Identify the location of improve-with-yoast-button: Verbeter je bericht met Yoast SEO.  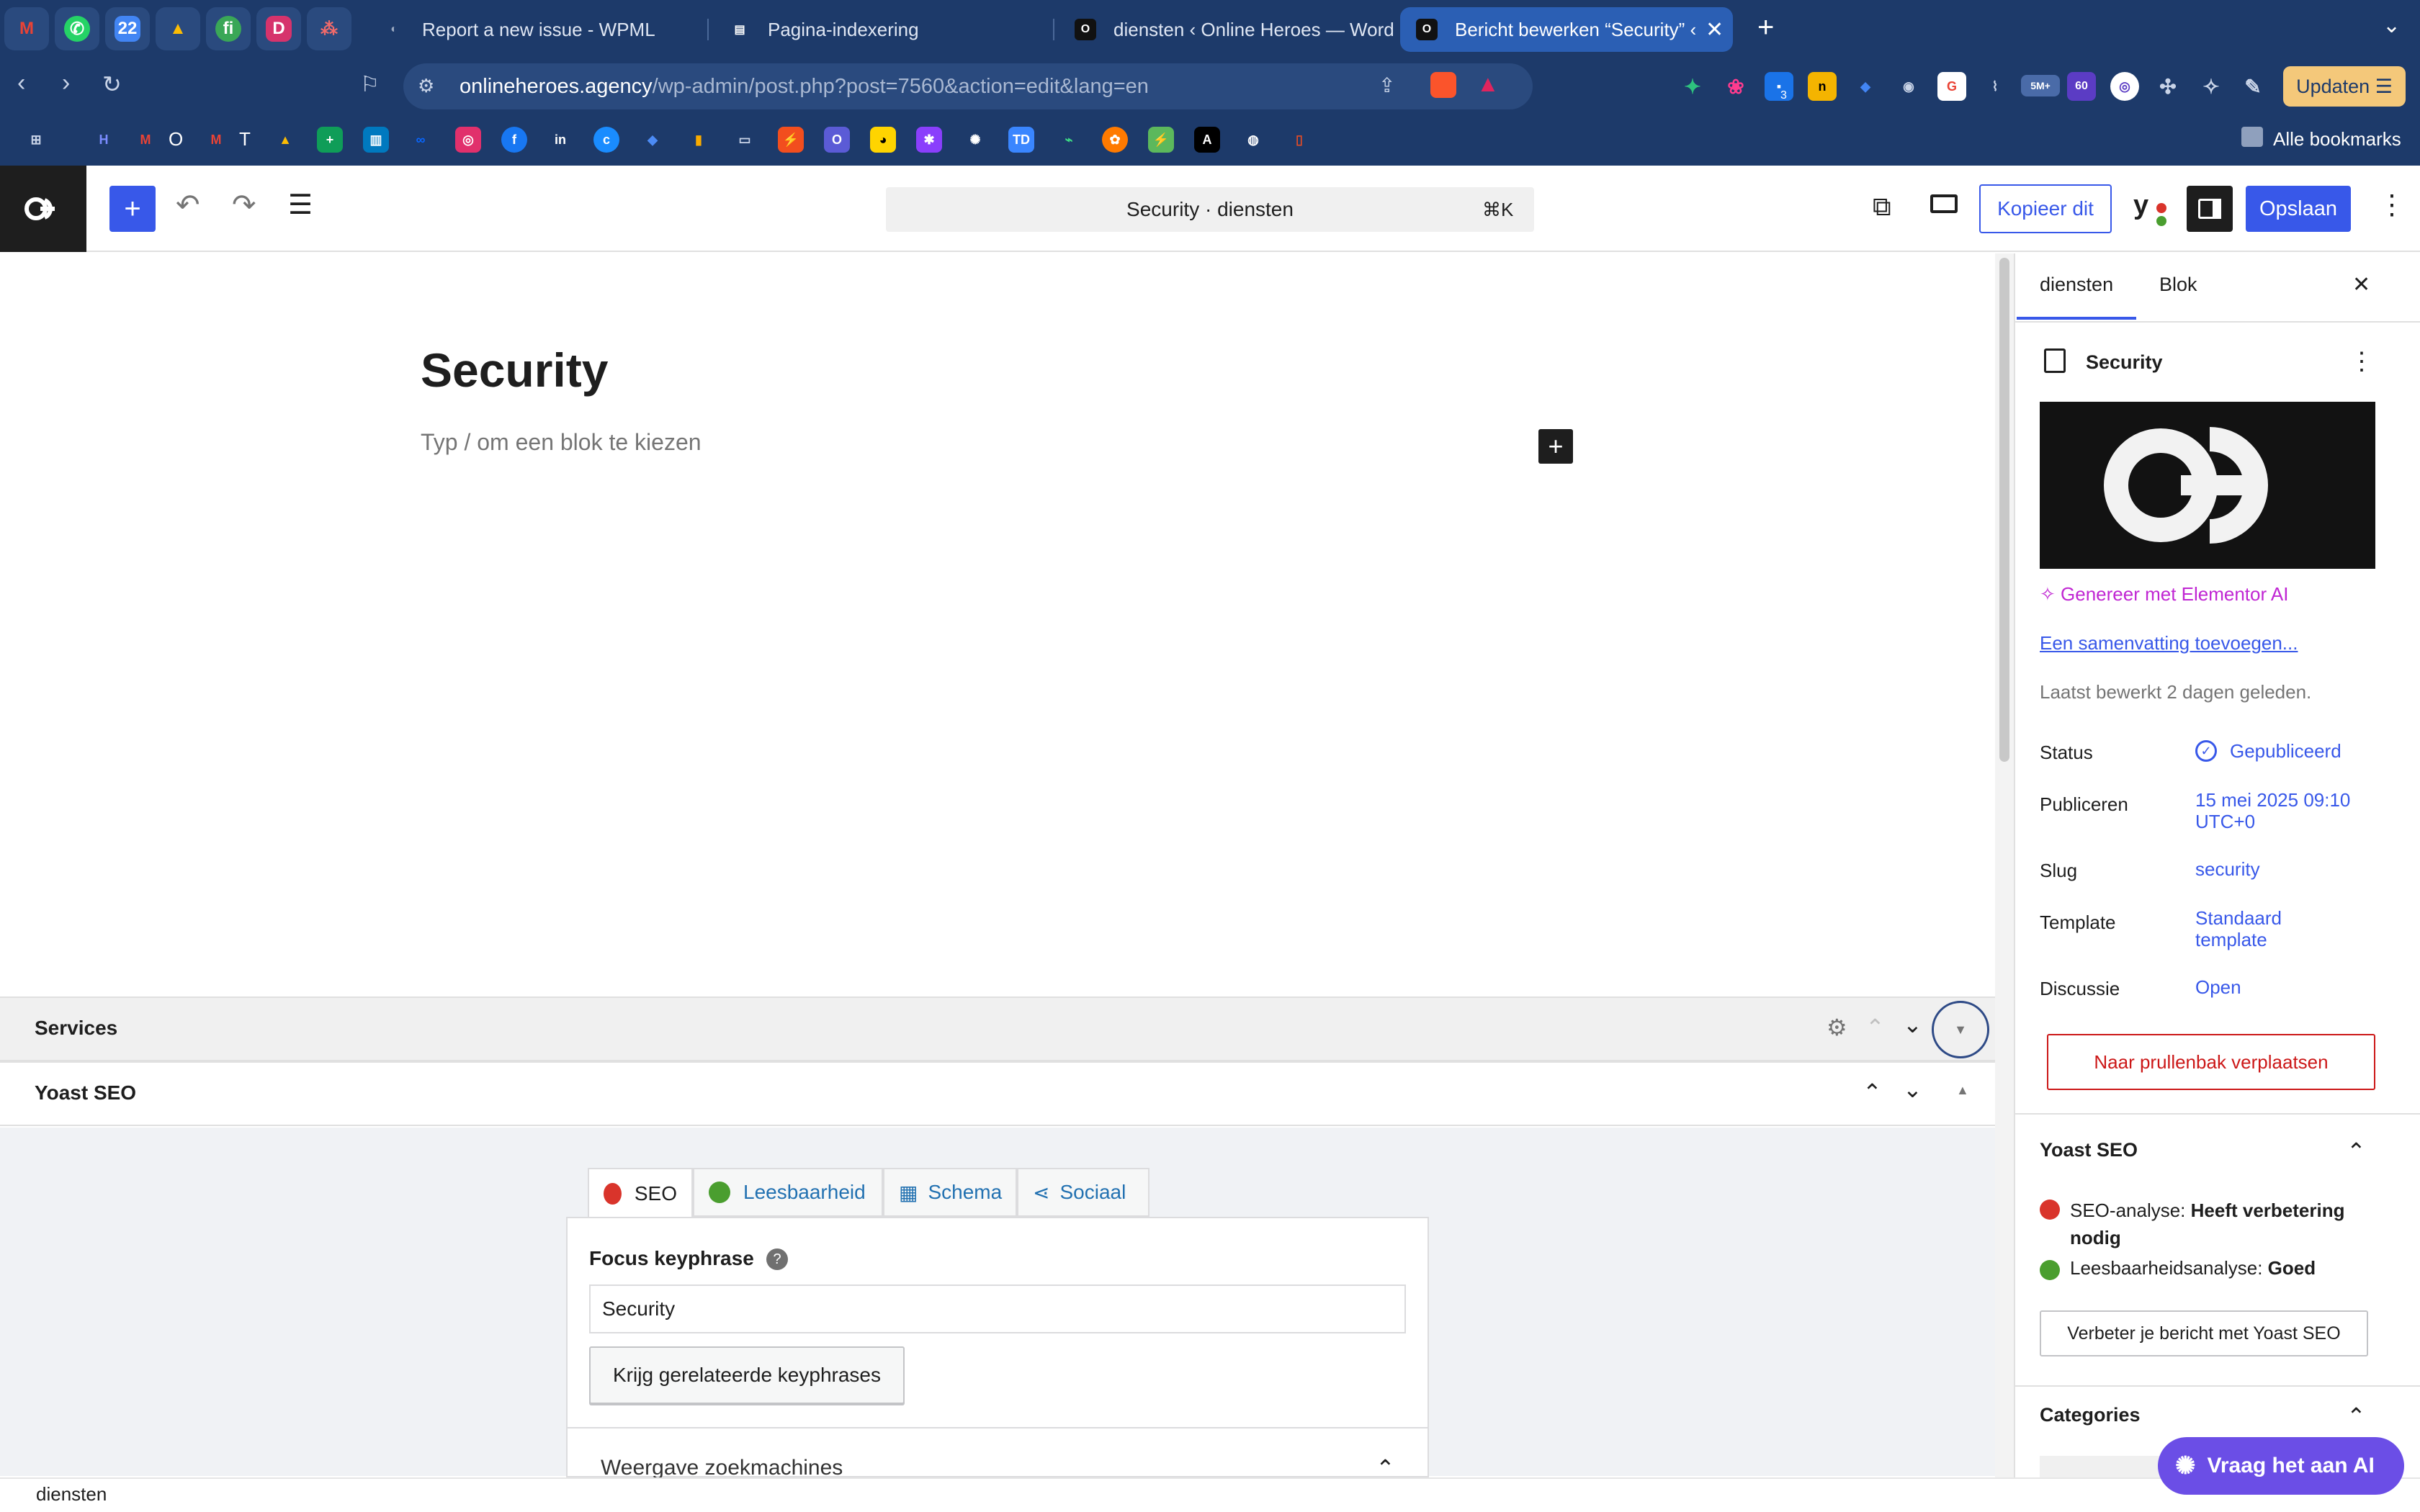
(2204, 1333).